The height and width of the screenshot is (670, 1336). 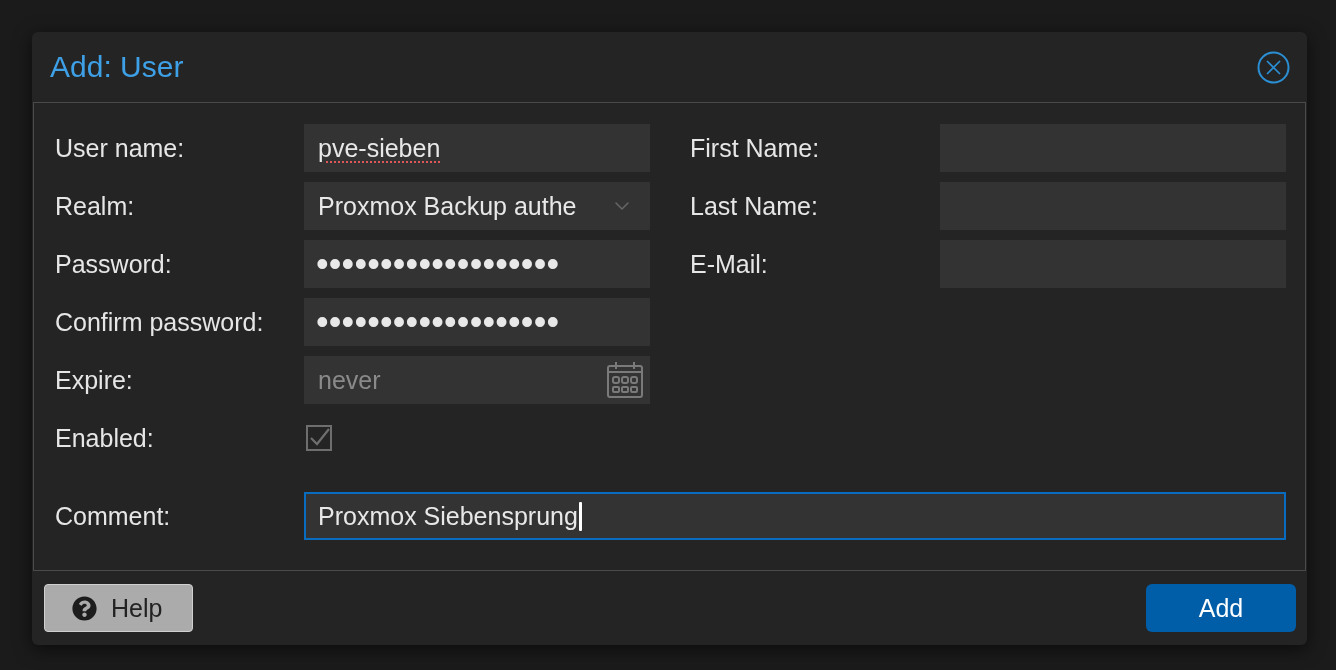 I want to click on field-label: Realm:, so click(x=95, y=206).